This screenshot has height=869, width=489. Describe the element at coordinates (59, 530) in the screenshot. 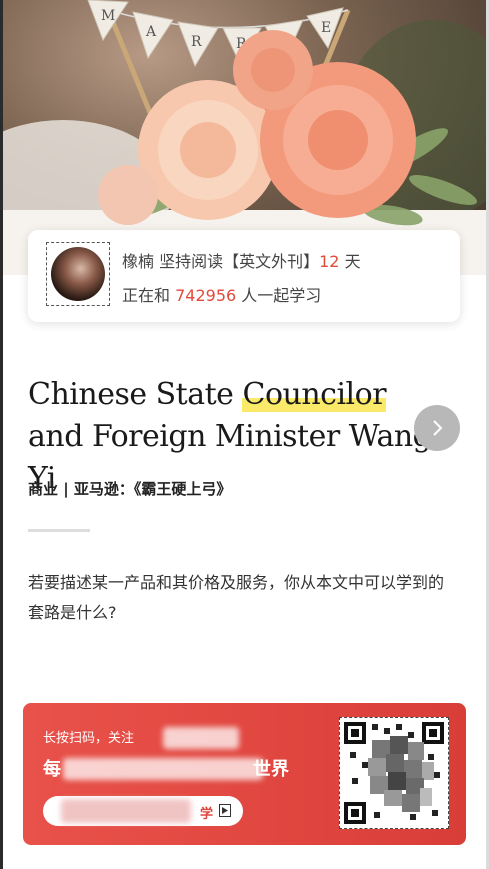

I see `divider` at that location.